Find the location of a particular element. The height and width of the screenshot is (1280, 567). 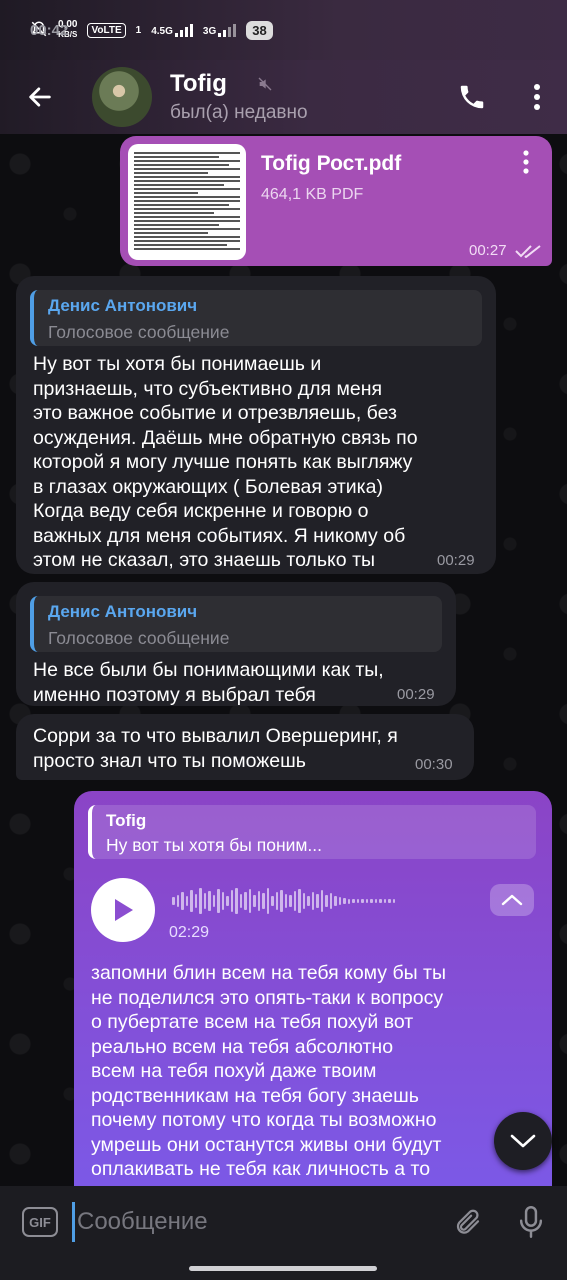

home-gesture-pill is located at coordinates (283, 1268).